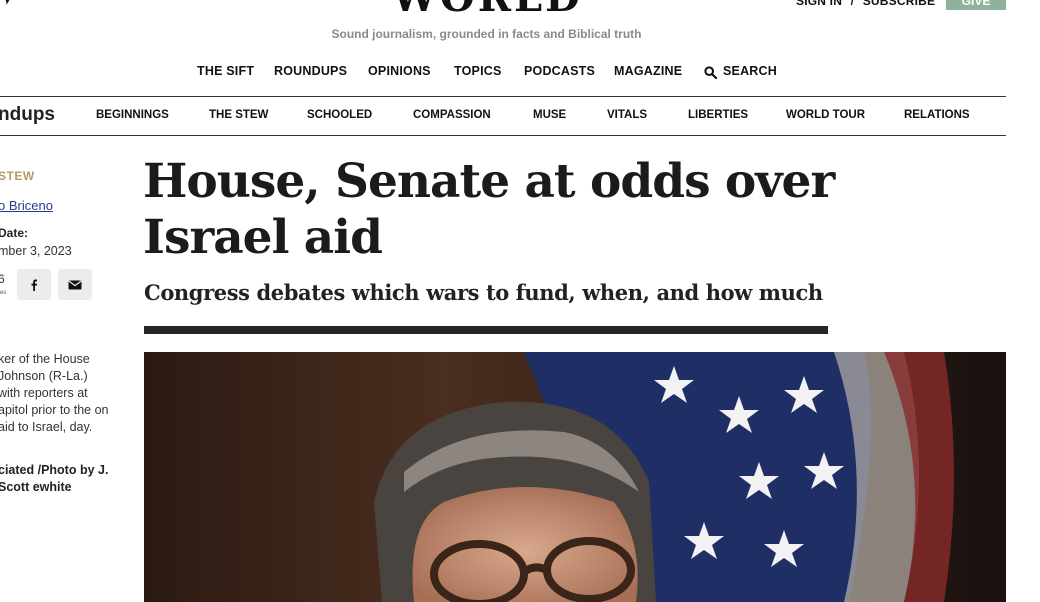 Image resolution: width=1040 pixels, height=602 pixels. What do you see at coordinates (452, 115) in the screenshot?
I see `section-compassion: COMPASSION` at bounding box center [452, 115].